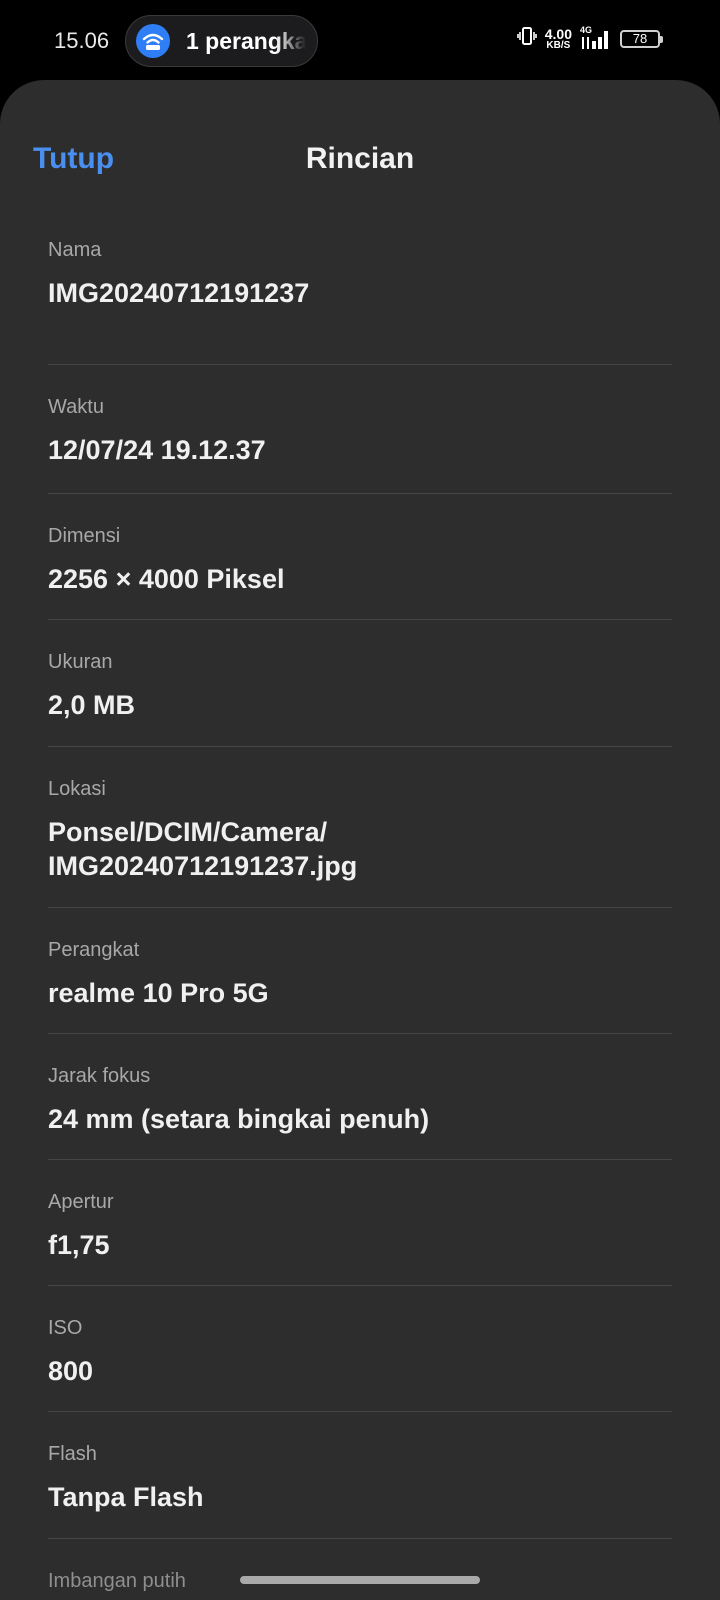 This screenshot has height=1600, width=720. Describe the element at coordinates (153, 41) in the screenshot. I see `hotspot-icon` at that location.